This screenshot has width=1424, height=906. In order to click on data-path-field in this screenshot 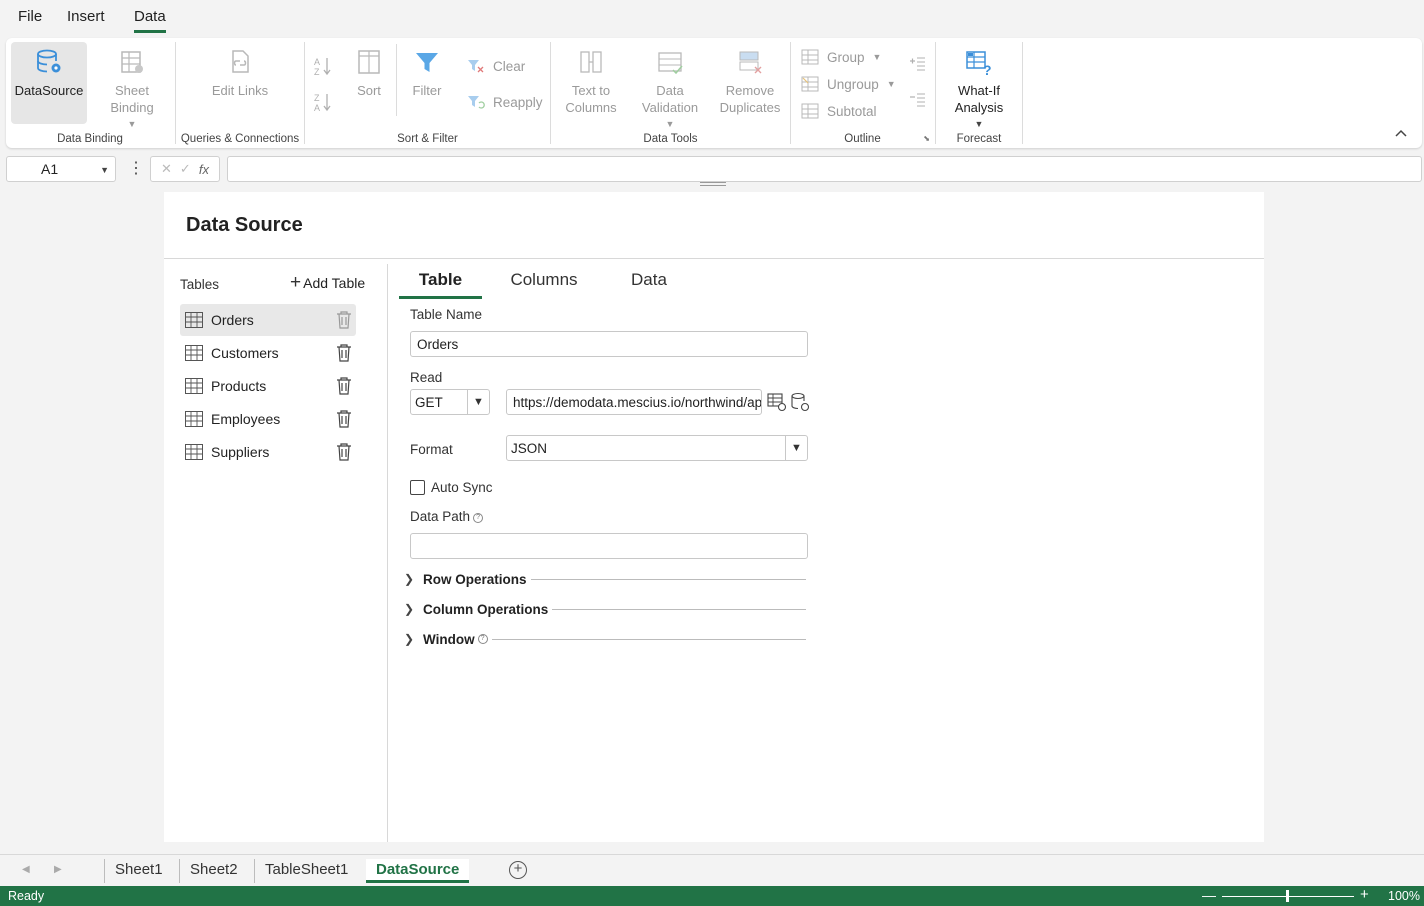, I will do `click(609, 546)`.